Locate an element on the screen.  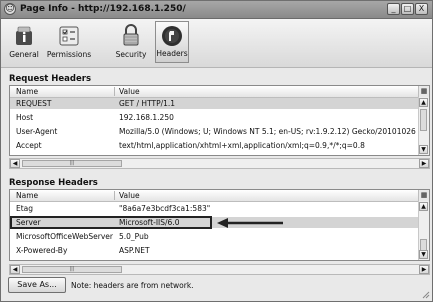
row-name: Host is located at coordinates (25, 117).